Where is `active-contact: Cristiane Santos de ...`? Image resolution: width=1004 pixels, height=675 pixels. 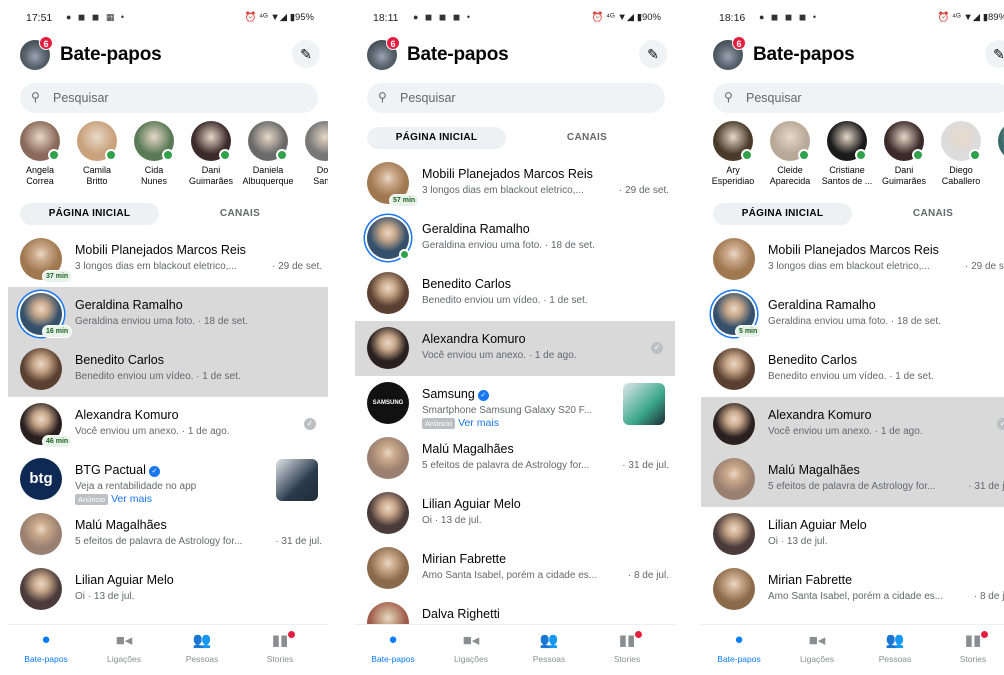 active-contact: Cristiane Santos de ... is located at coordinates (847, 153).